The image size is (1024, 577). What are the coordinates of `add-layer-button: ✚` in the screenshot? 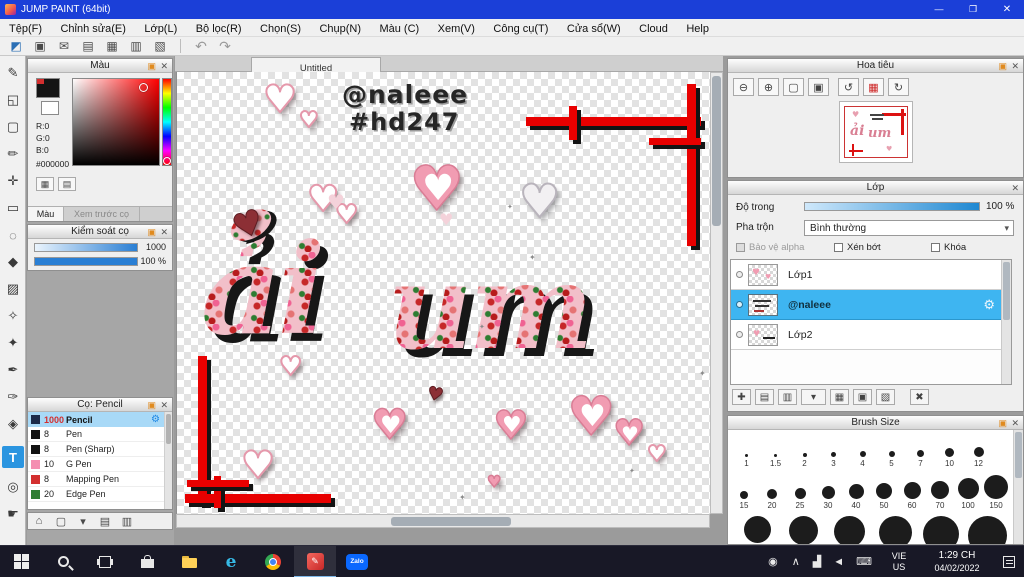 It's located at (741, 397).